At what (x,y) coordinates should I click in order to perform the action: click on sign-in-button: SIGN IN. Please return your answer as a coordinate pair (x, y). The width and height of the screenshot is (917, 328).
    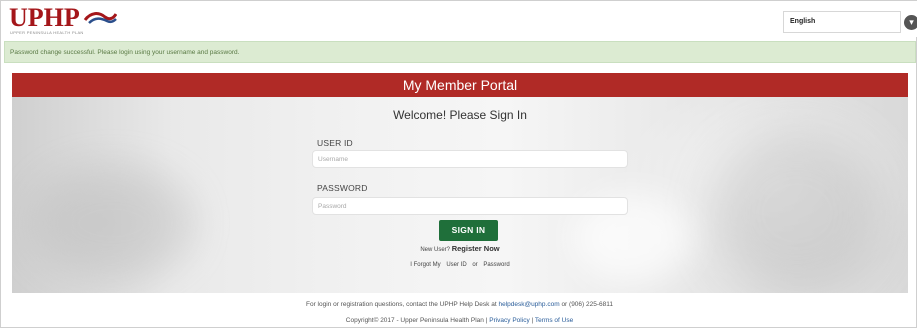
    Looking at the image, I should click on (468, 230).